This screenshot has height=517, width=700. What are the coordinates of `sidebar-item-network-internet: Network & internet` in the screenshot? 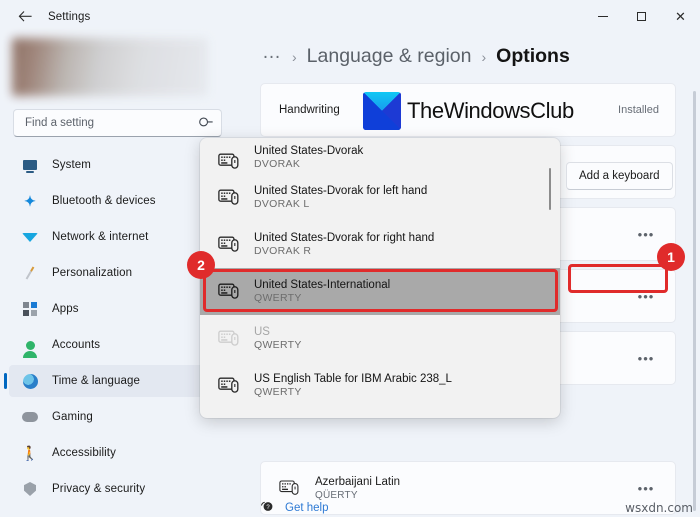 It's located at (118, 237).